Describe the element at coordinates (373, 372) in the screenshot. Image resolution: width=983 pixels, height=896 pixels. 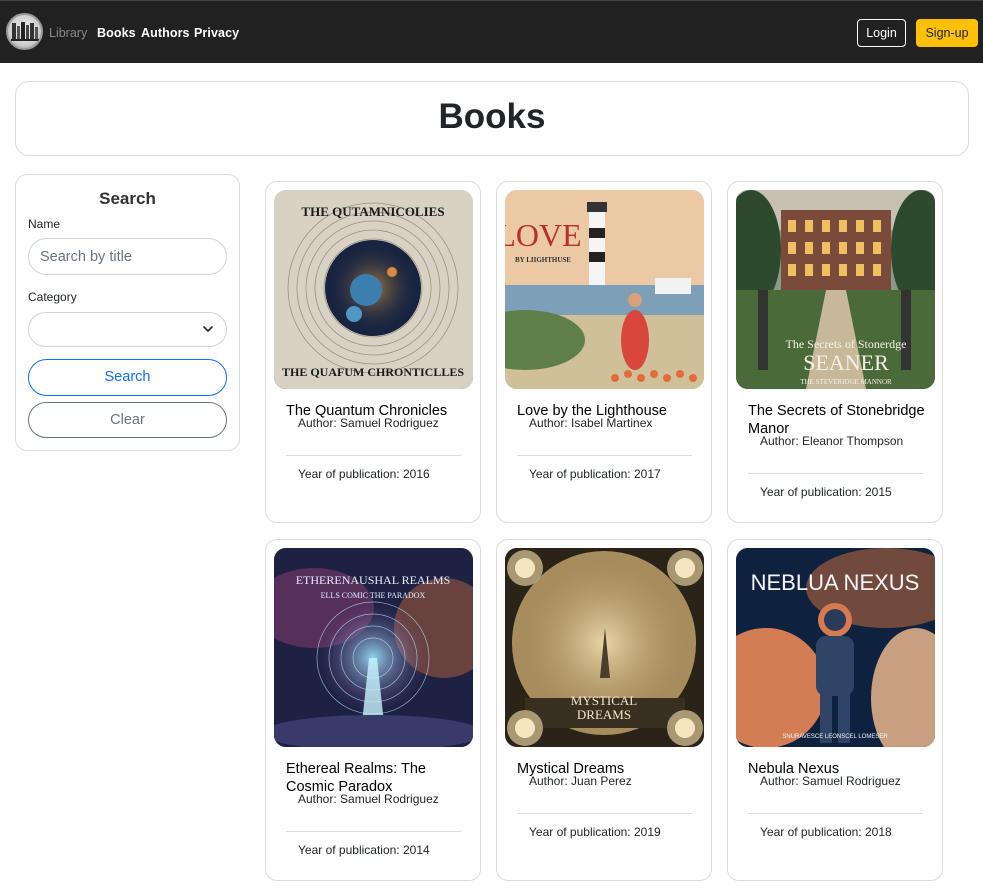
I see `cover-text: THE QUAFUM CHRONTICLLES` at that location.